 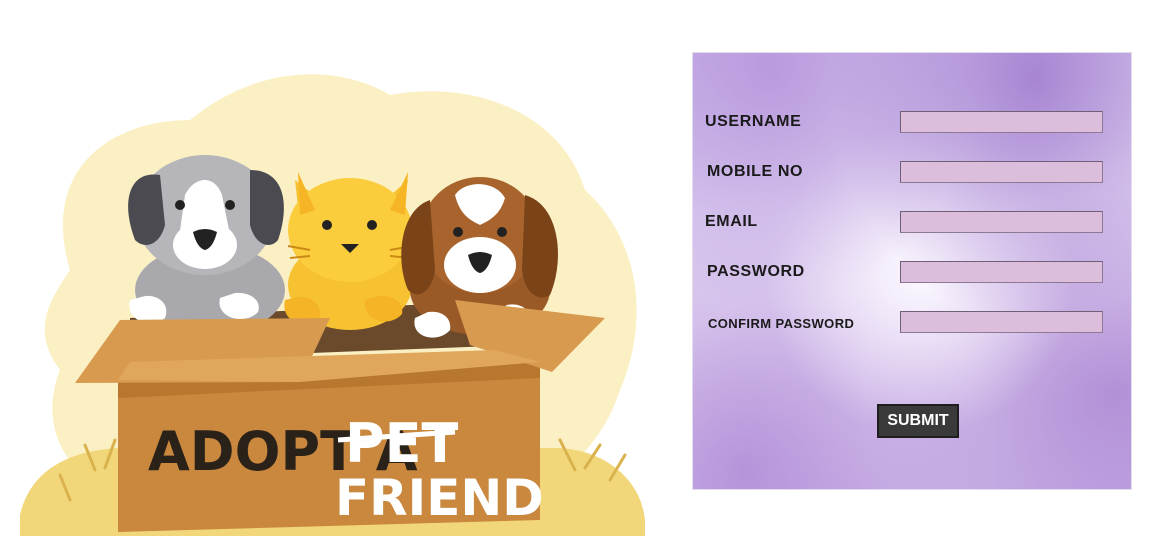 What do you see at coordinates (753, 121) in the screenshot?
I see `username-label: USERNAME` at bounding box center [753, 121].